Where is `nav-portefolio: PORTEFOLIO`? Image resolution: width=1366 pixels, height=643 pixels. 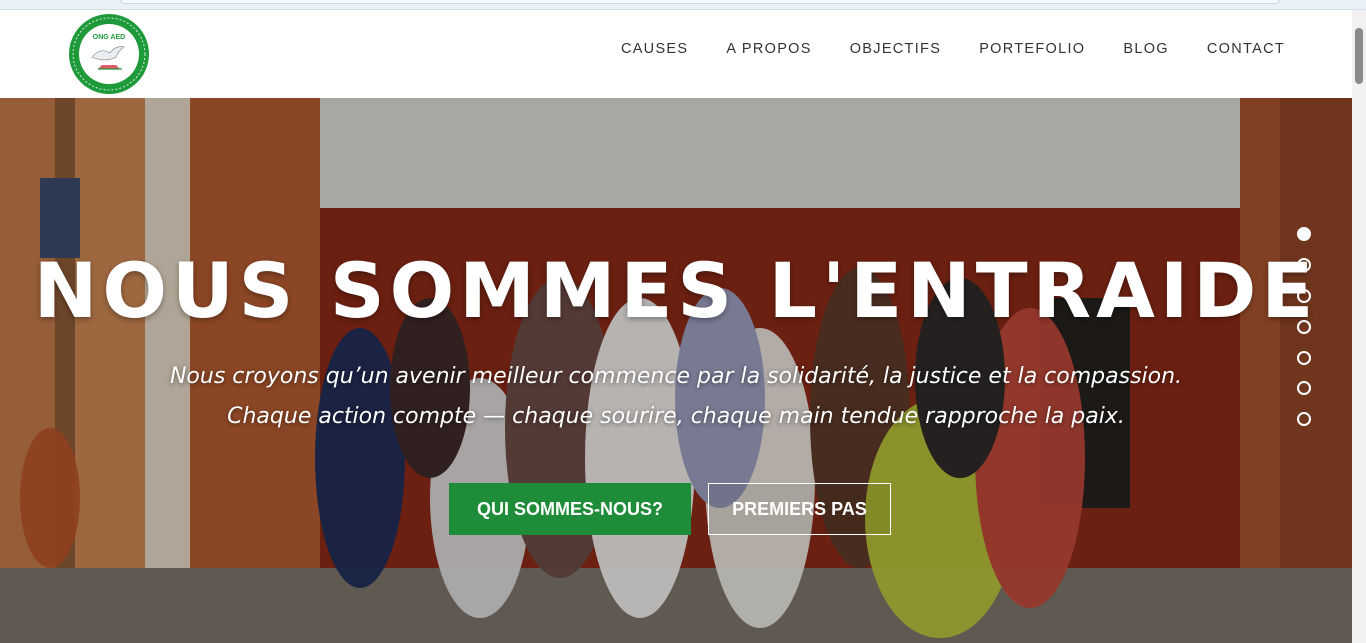
nav-portefolio: PORTEFOLIO is located at coordinates (1032, 49).